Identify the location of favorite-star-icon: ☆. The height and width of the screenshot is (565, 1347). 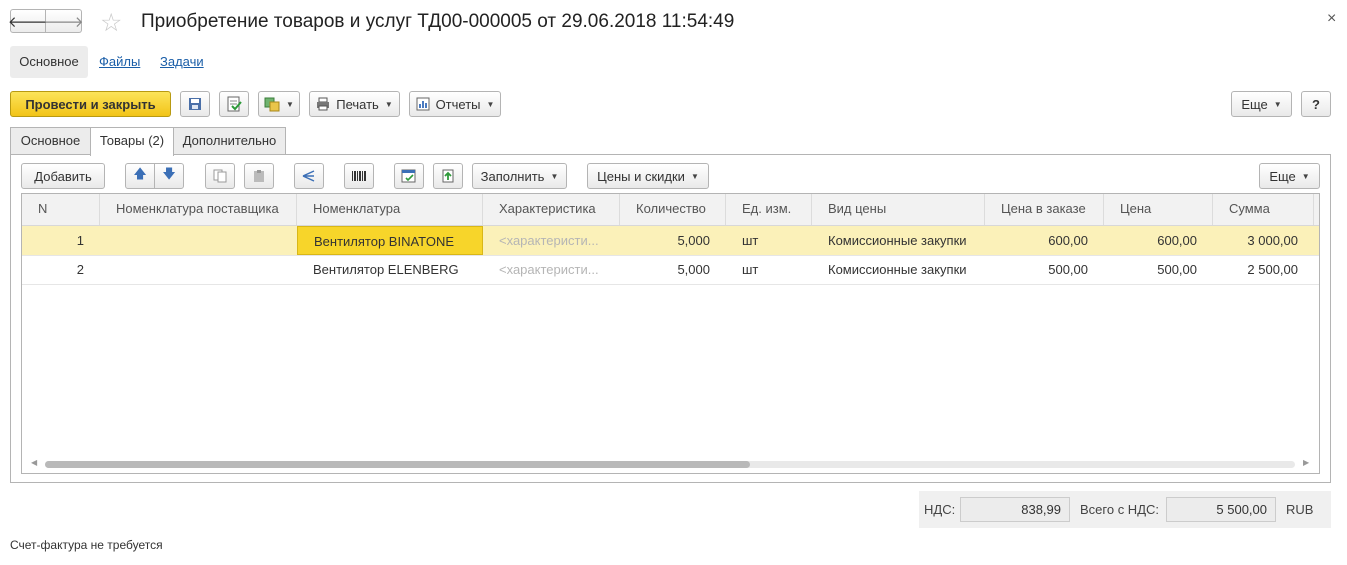
(111, 23).